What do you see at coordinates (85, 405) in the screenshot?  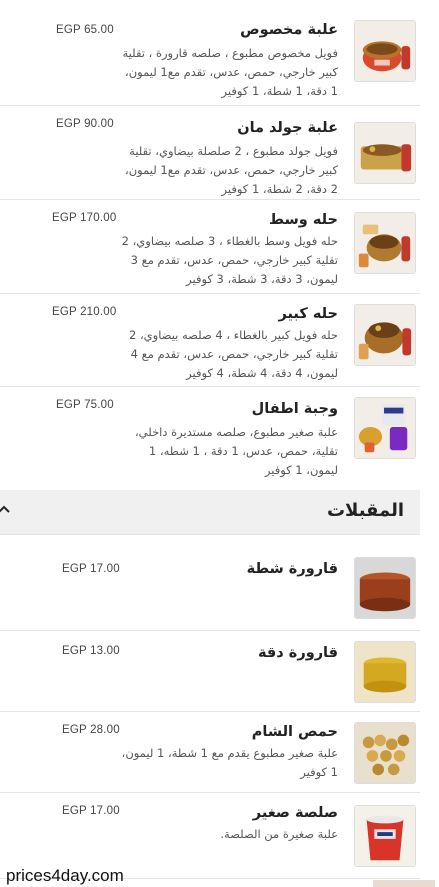 I see `item-price: EGP 75.00` at bounding box center [85, 405].